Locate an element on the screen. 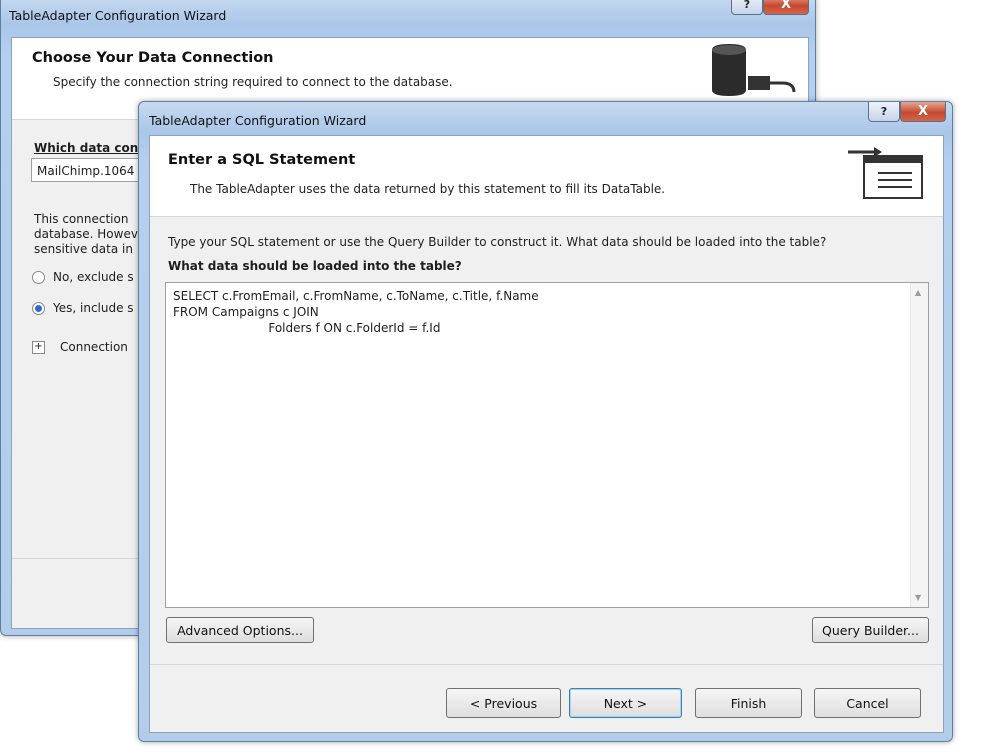  sql-line: Folders f ON c.FolderId = f.Id is located at coordinates (307, 328).